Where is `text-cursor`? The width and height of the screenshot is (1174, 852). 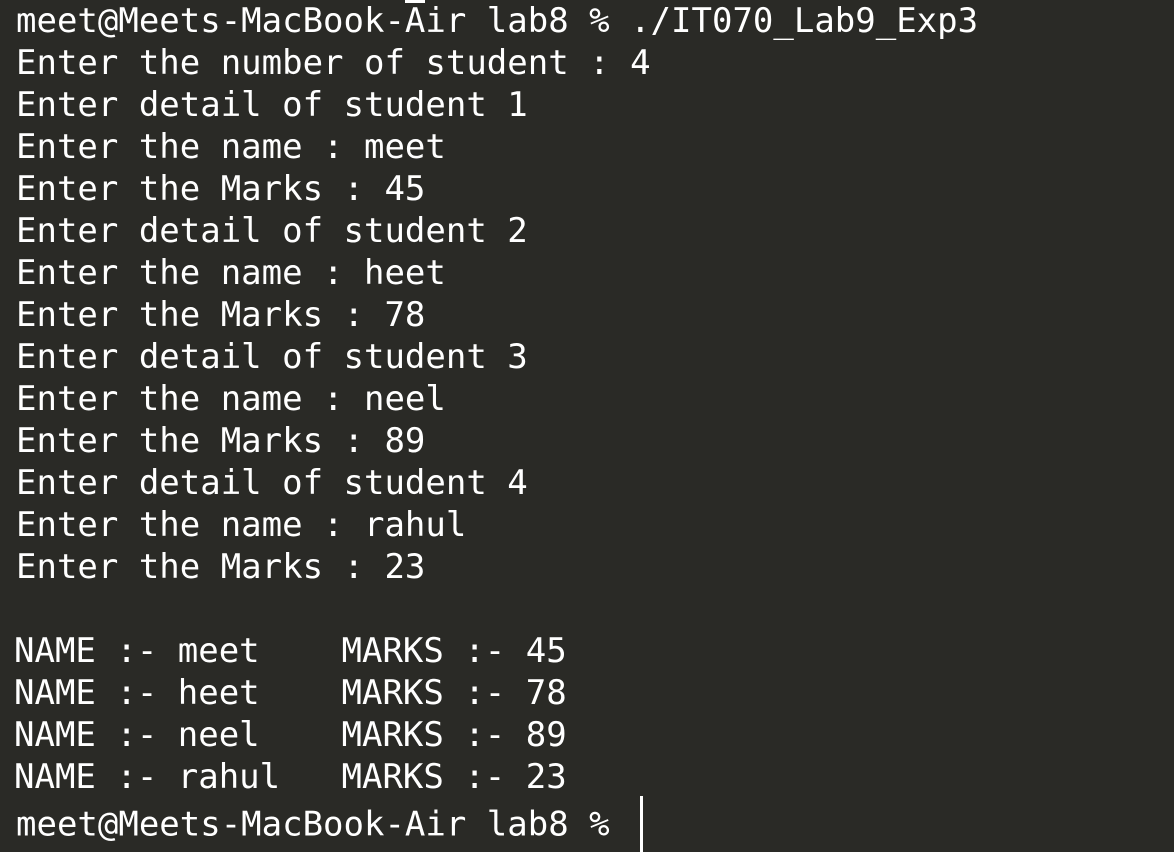 text-cursor is located at coordinates (642, 824).